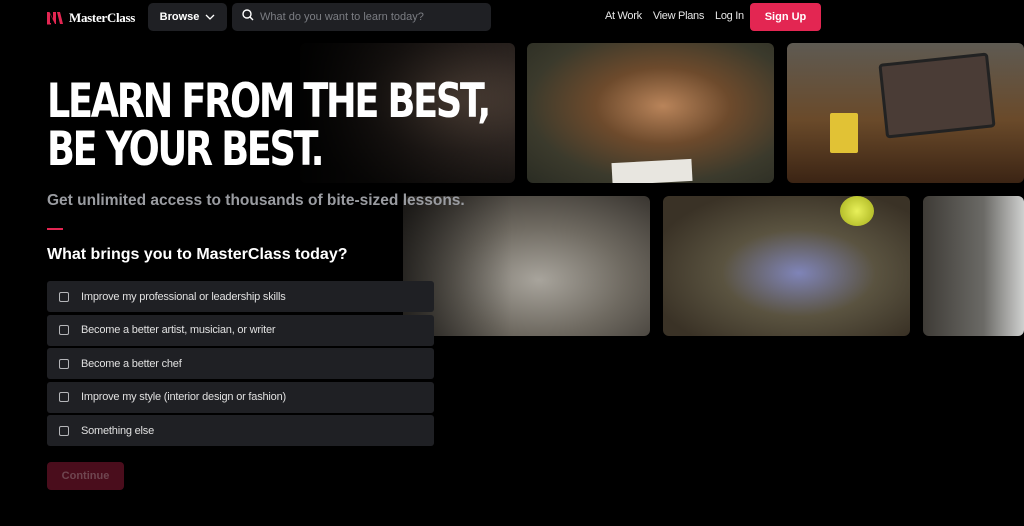 Image resolution: width=1024 pixels, height=526 pixels. What do you see at coordinates (240, 430) in the screenshot?
I see `option-something-else: Something else` at bounding box center [240, 430].